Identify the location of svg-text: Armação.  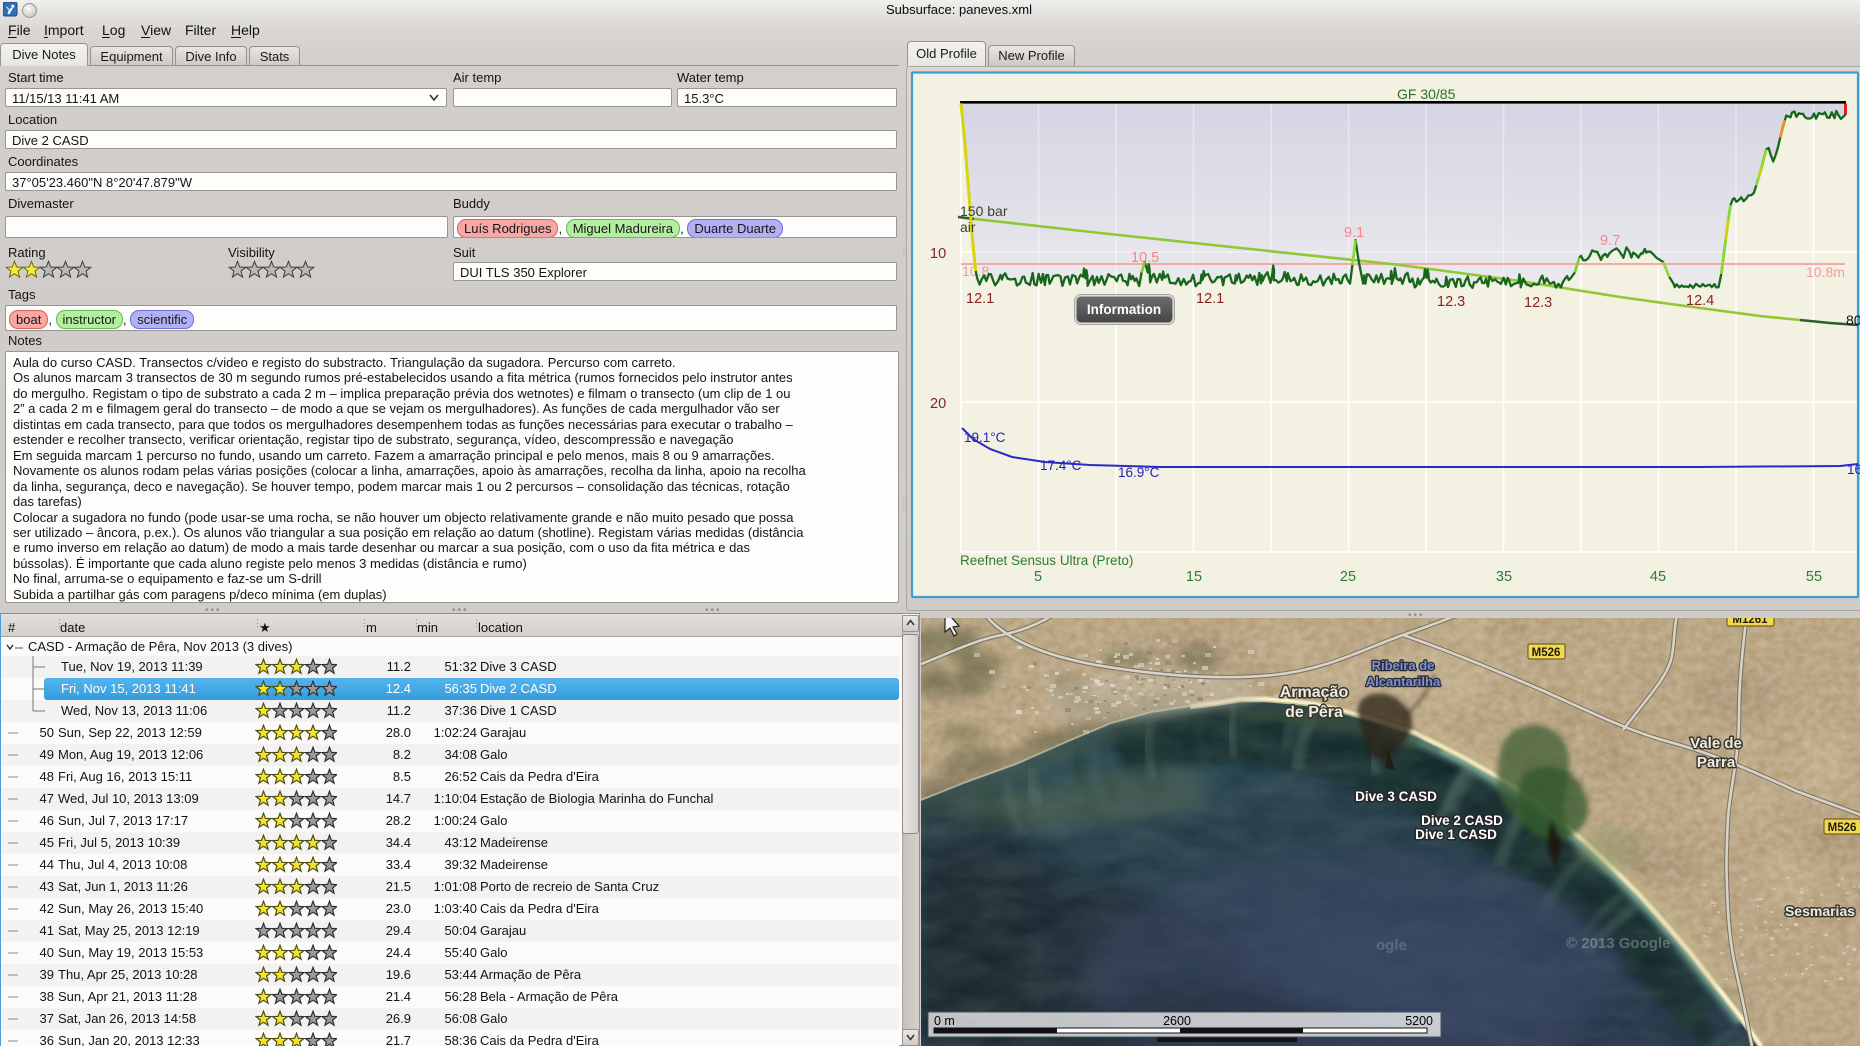
(1314, 692).